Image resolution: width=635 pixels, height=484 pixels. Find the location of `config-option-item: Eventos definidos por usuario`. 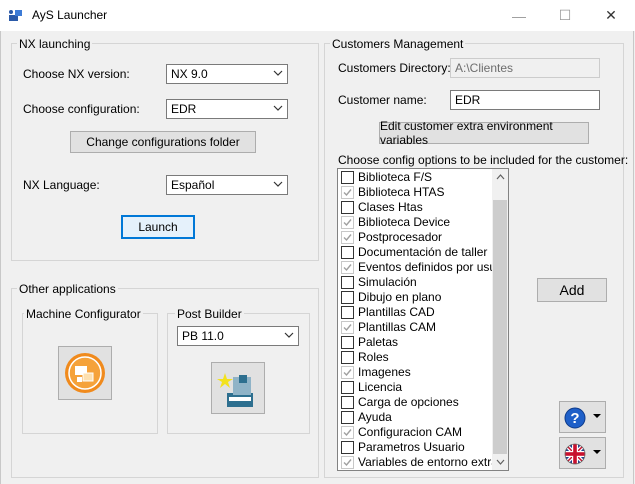

config-option-item: Eventos definidos por usuario is located at coordinates (416, 267).